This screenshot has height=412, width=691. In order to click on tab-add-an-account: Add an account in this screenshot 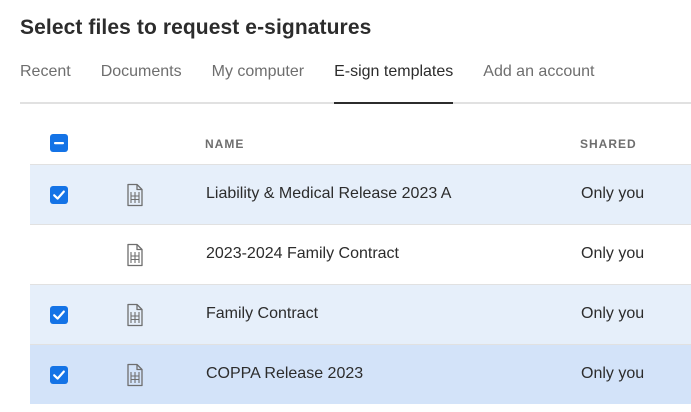, I will do `click(538, 77)`.